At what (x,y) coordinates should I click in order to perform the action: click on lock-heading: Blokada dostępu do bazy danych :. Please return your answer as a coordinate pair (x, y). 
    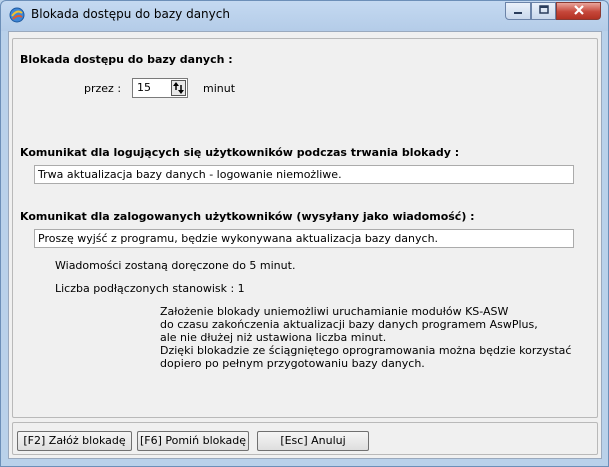
    Looking at the image, I should click on (126, 59).